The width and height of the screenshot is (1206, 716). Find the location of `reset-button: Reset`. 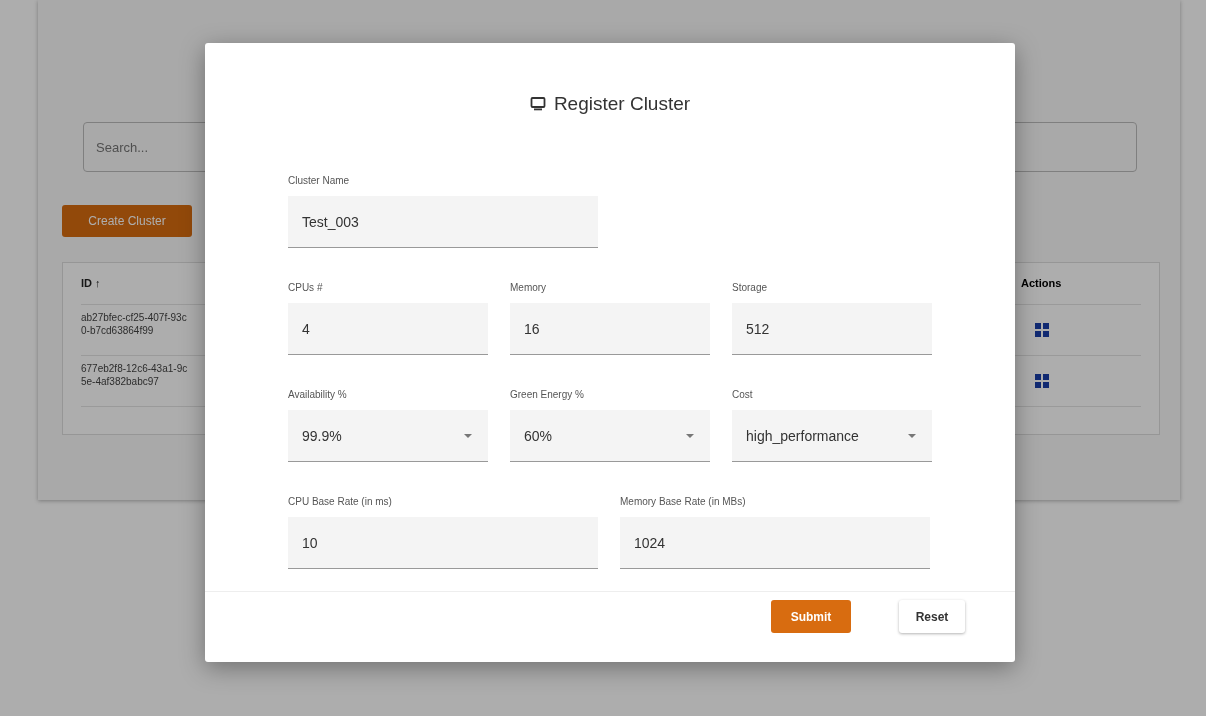

reset-button: Reset is located at coordinates (932, 616).